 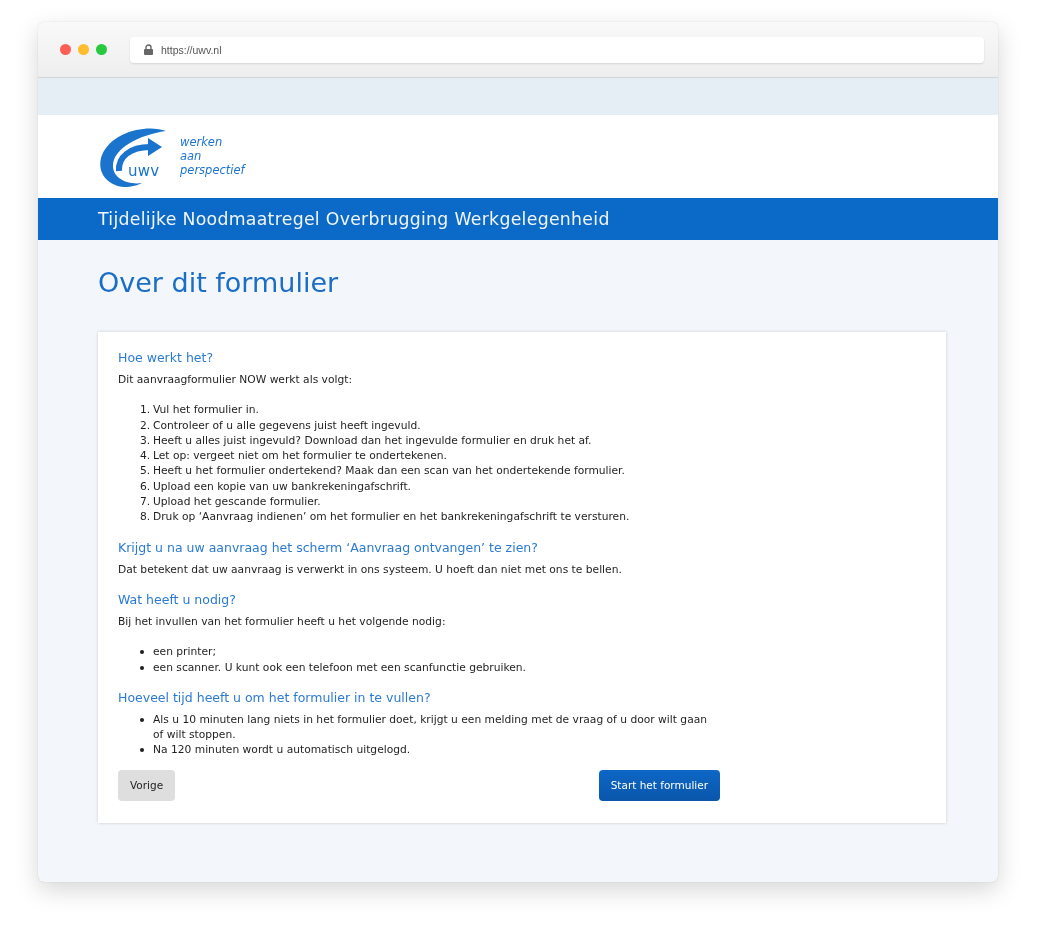 I want to click on url-text: https://uwv.nl, so click(x=191, y=49).